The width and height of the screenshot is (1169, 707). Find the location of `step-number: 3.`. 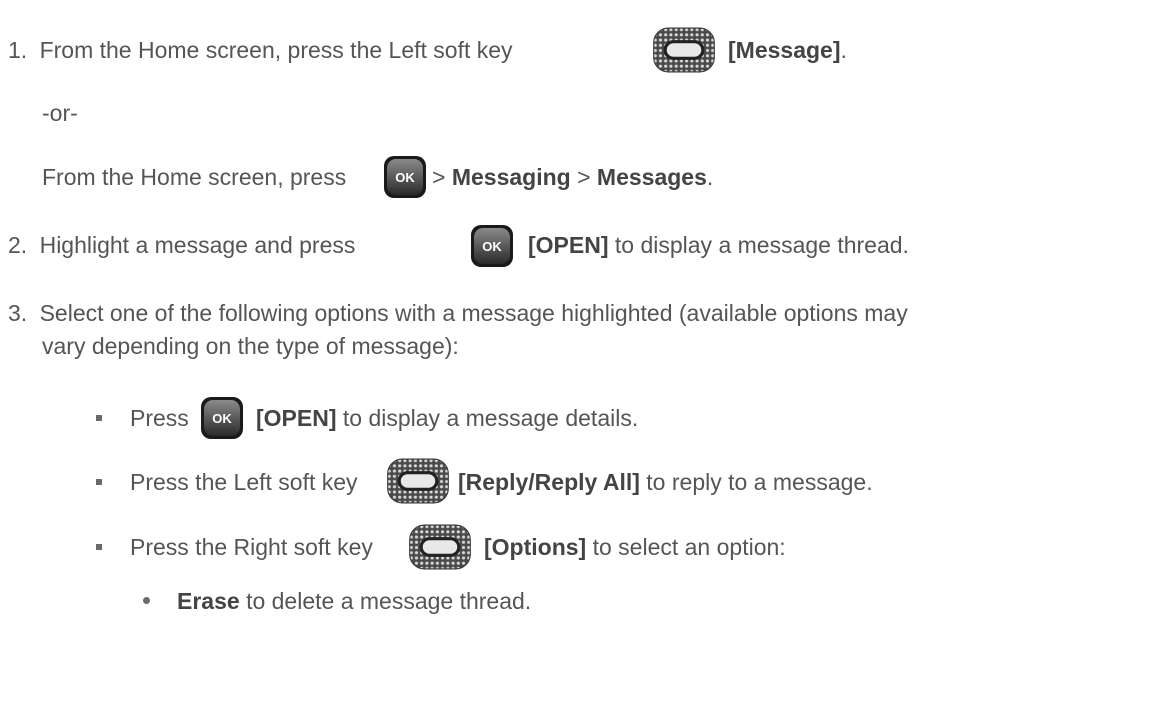

step-number: 3. is located at coordinates (18, 313).